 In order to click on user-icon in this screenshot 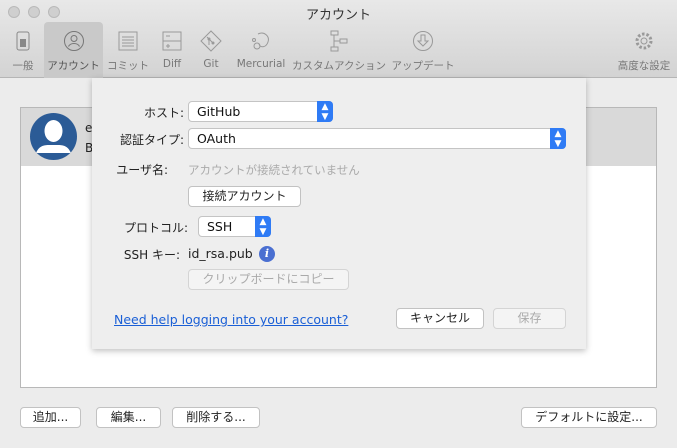, I will do `click(73, 41)`.